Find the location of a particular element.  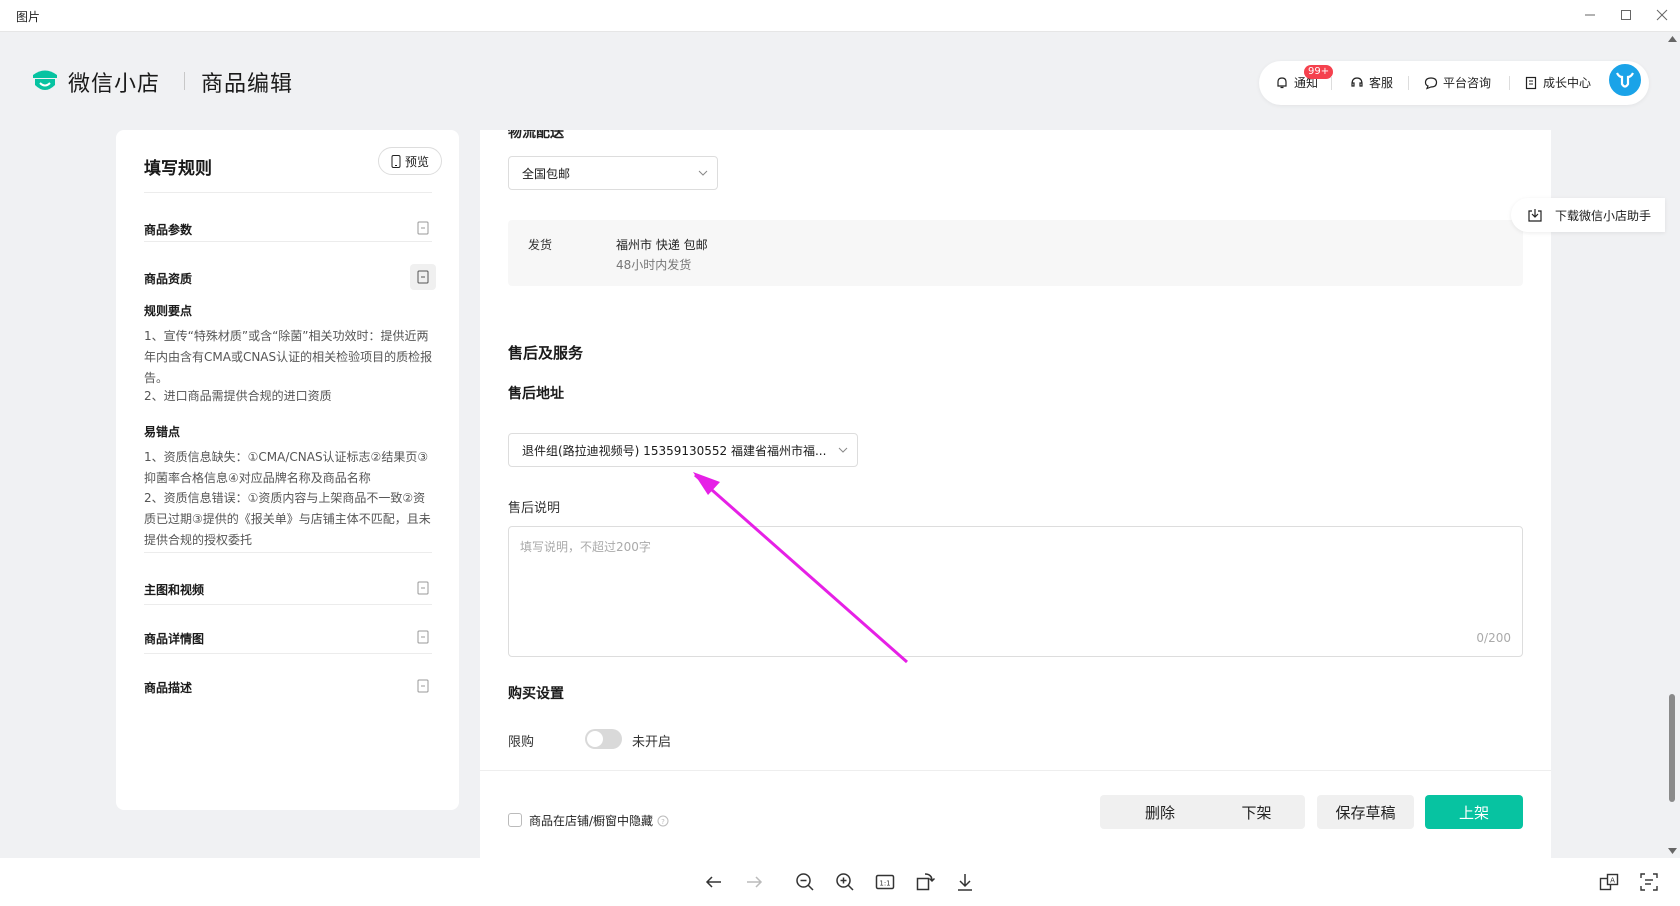

window-title: 图片 is located at coordinates (28, 17).